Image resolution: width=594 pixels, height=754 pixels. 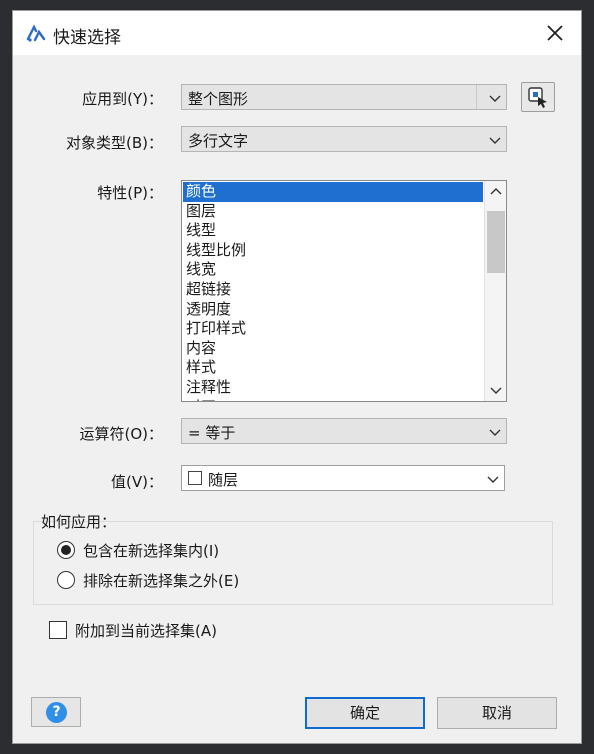 What do you see at coordinates (130, 193) in the screenshot?
I see `properties-label: 特性(P)：` at bounding box center [130, 193].